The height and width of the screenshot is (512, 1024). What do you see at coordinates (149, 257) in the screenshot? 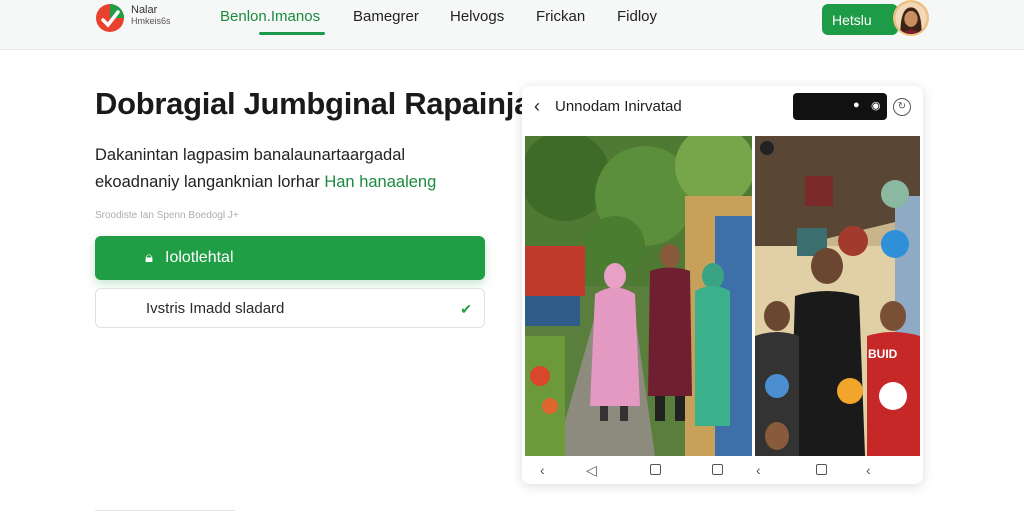
I see `lock-icon: 🔒︎` at bounding box center [149, 257].